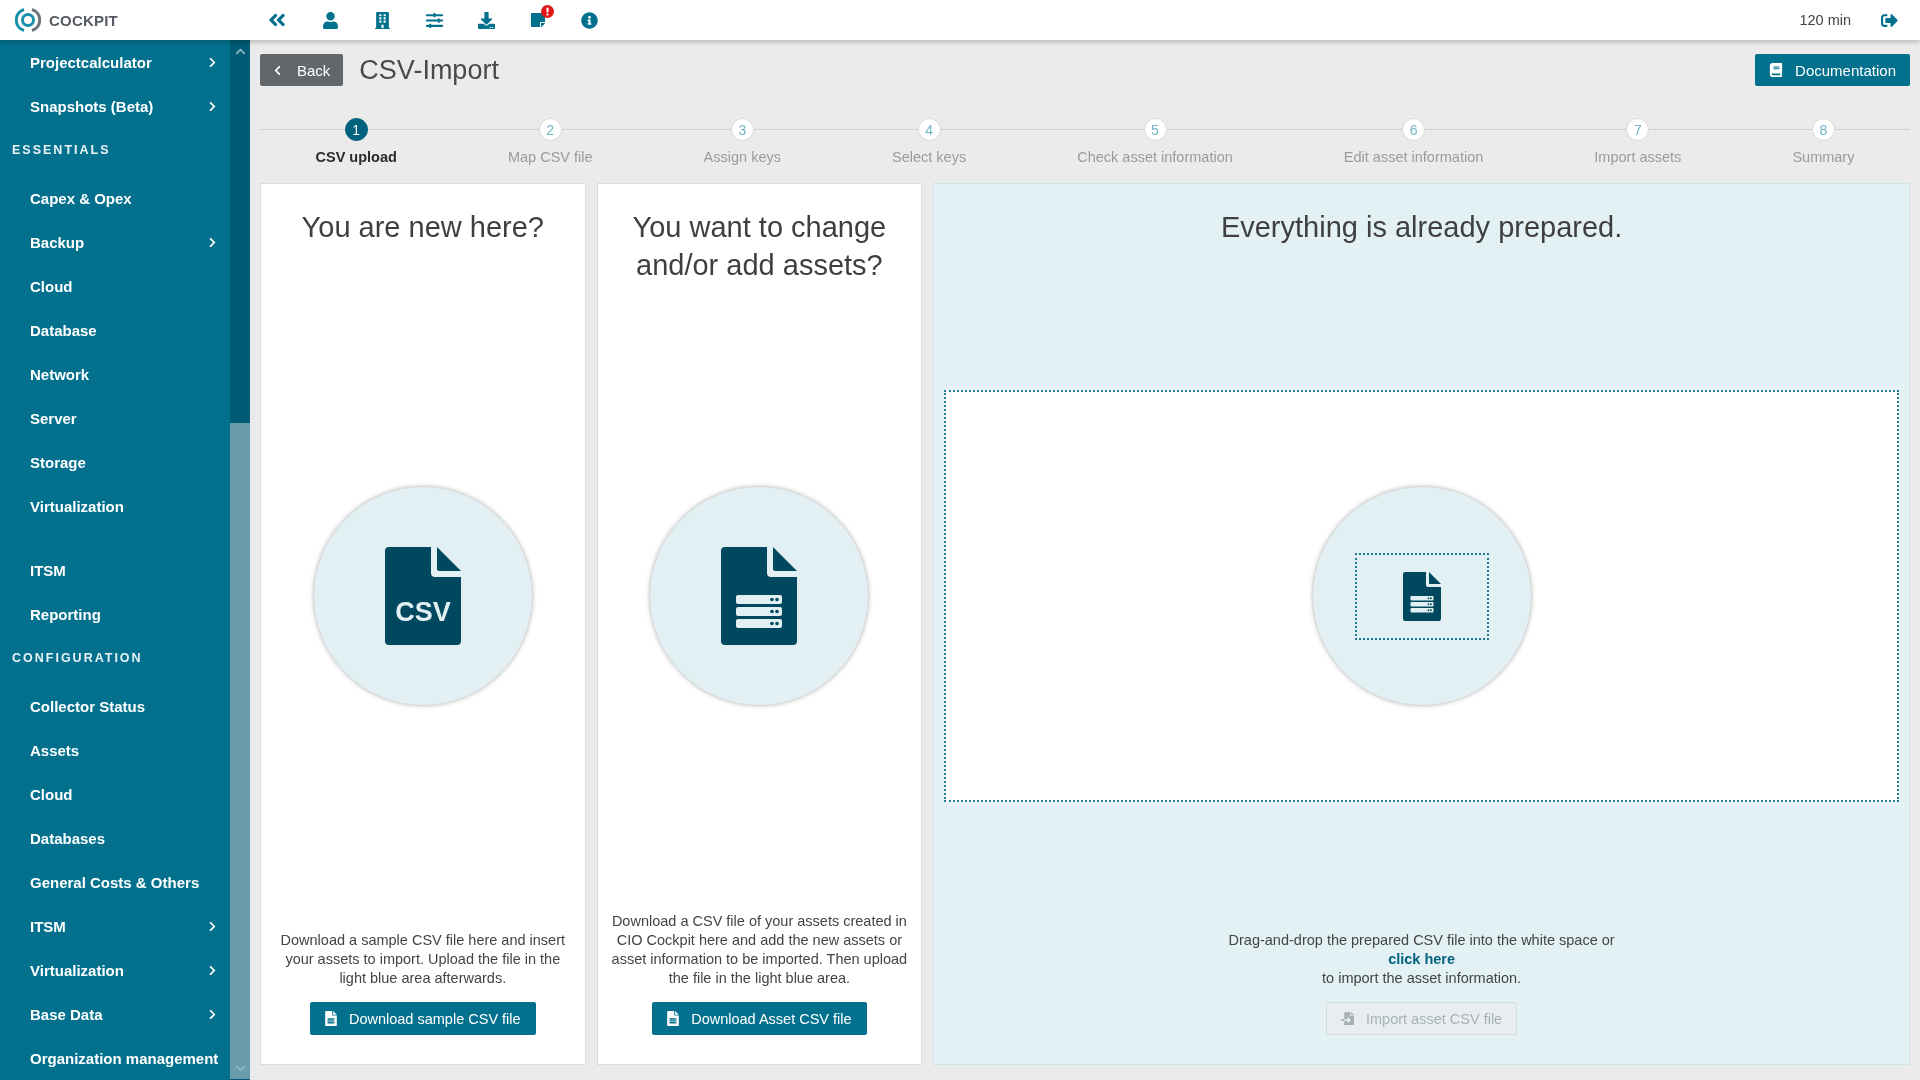  What do you see at coordinates (550, 157) in the screenshot?
I see `step-label: Map CSV file` at bounding box center [550, 157].